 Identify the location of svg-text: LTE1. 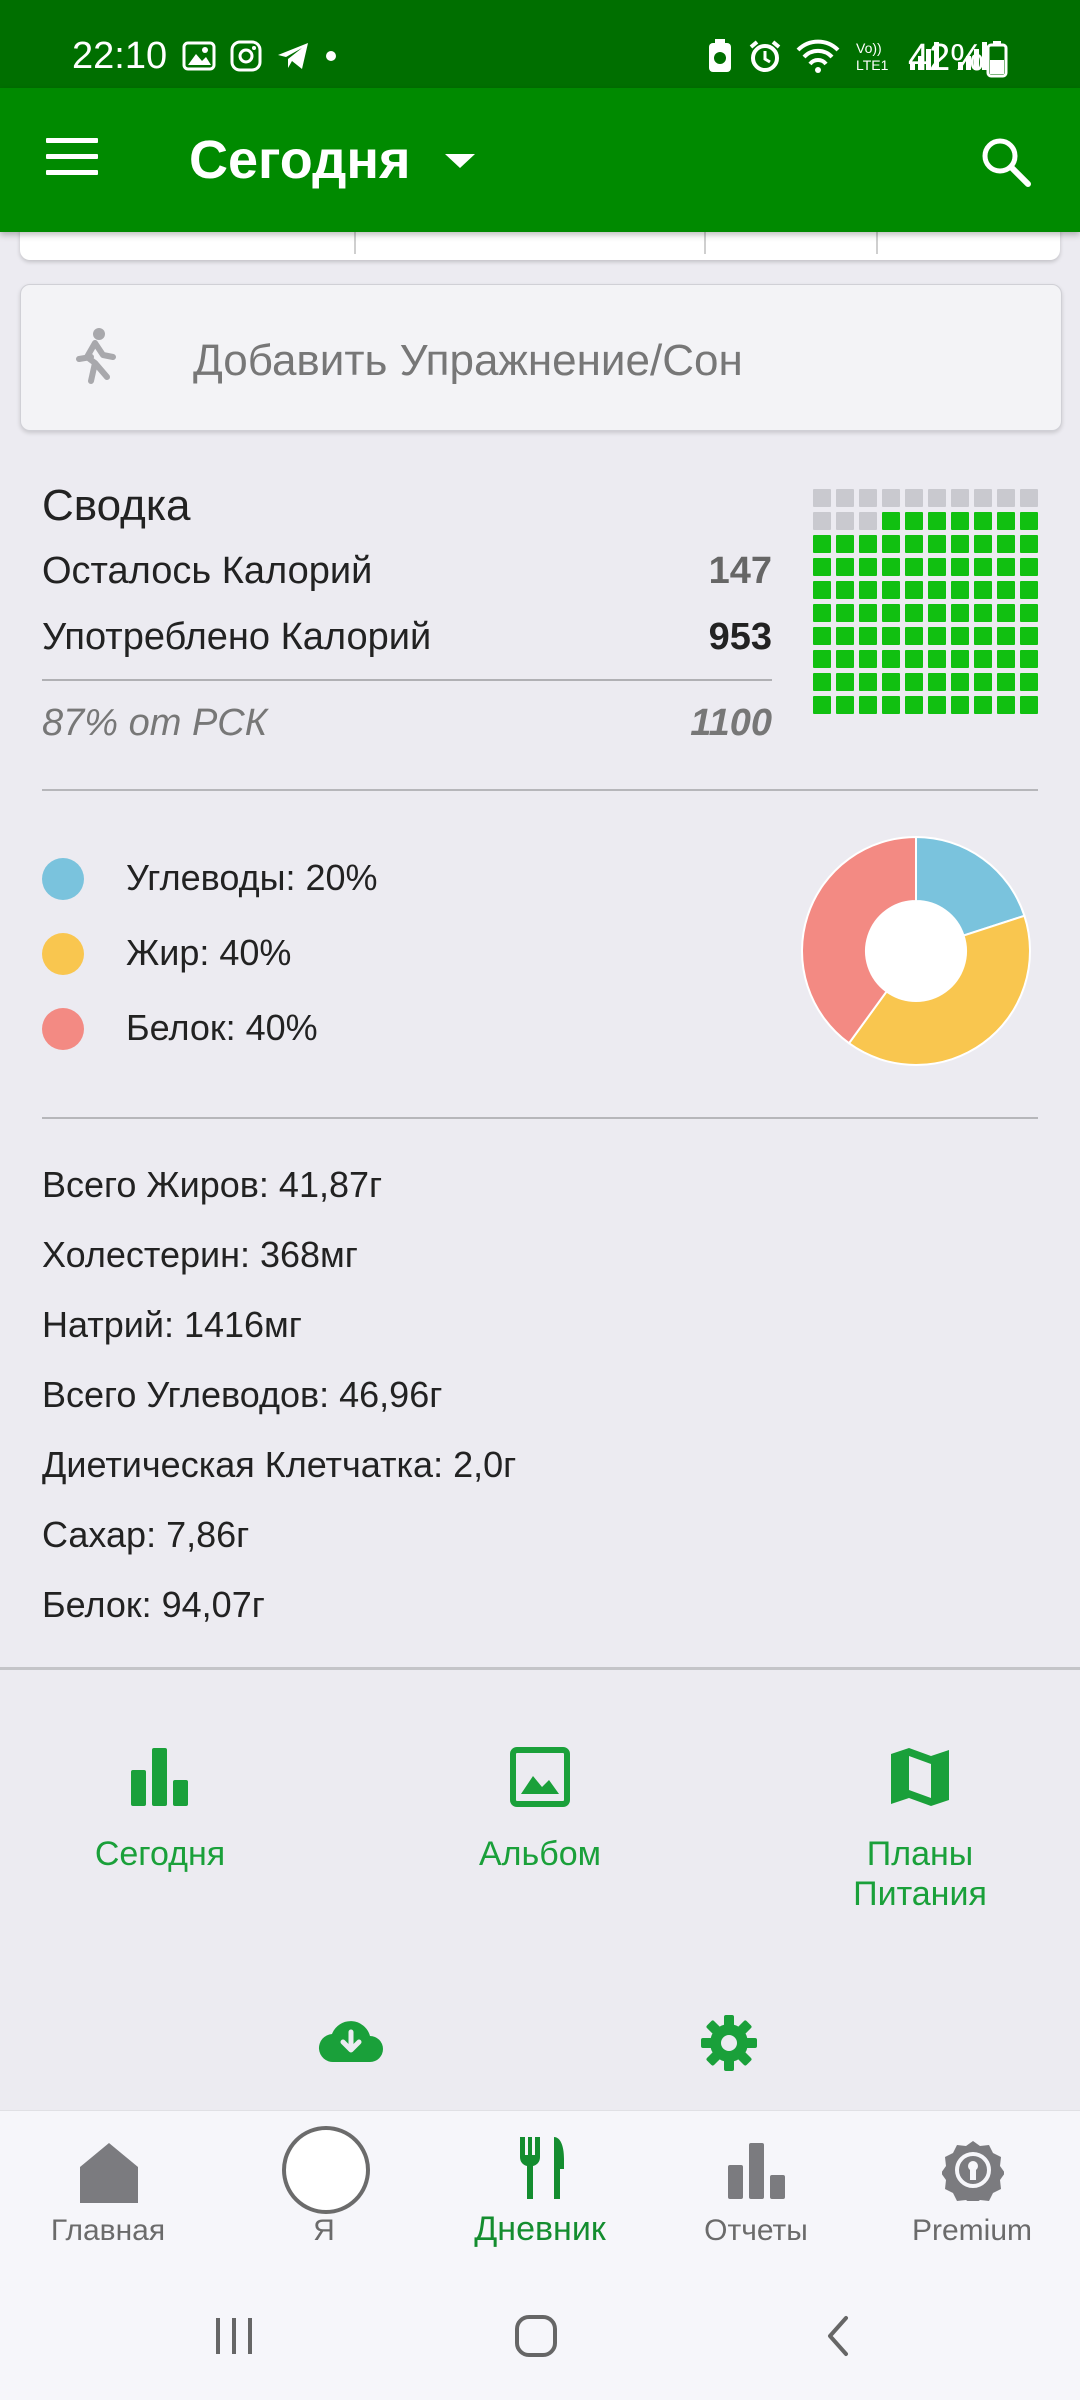
(872, 65).